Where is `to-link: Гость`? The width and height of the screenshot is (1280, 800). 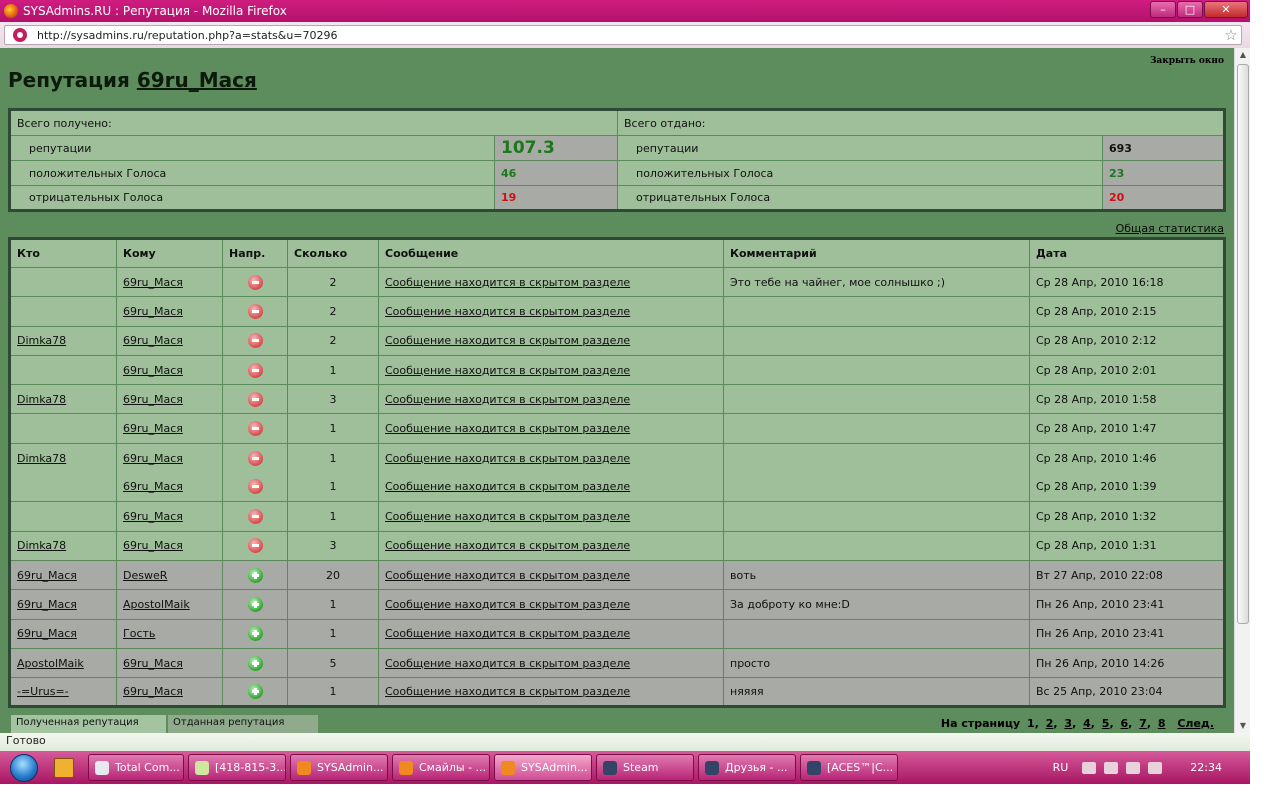
to-link: Гость is located at coordinates (139, 633).